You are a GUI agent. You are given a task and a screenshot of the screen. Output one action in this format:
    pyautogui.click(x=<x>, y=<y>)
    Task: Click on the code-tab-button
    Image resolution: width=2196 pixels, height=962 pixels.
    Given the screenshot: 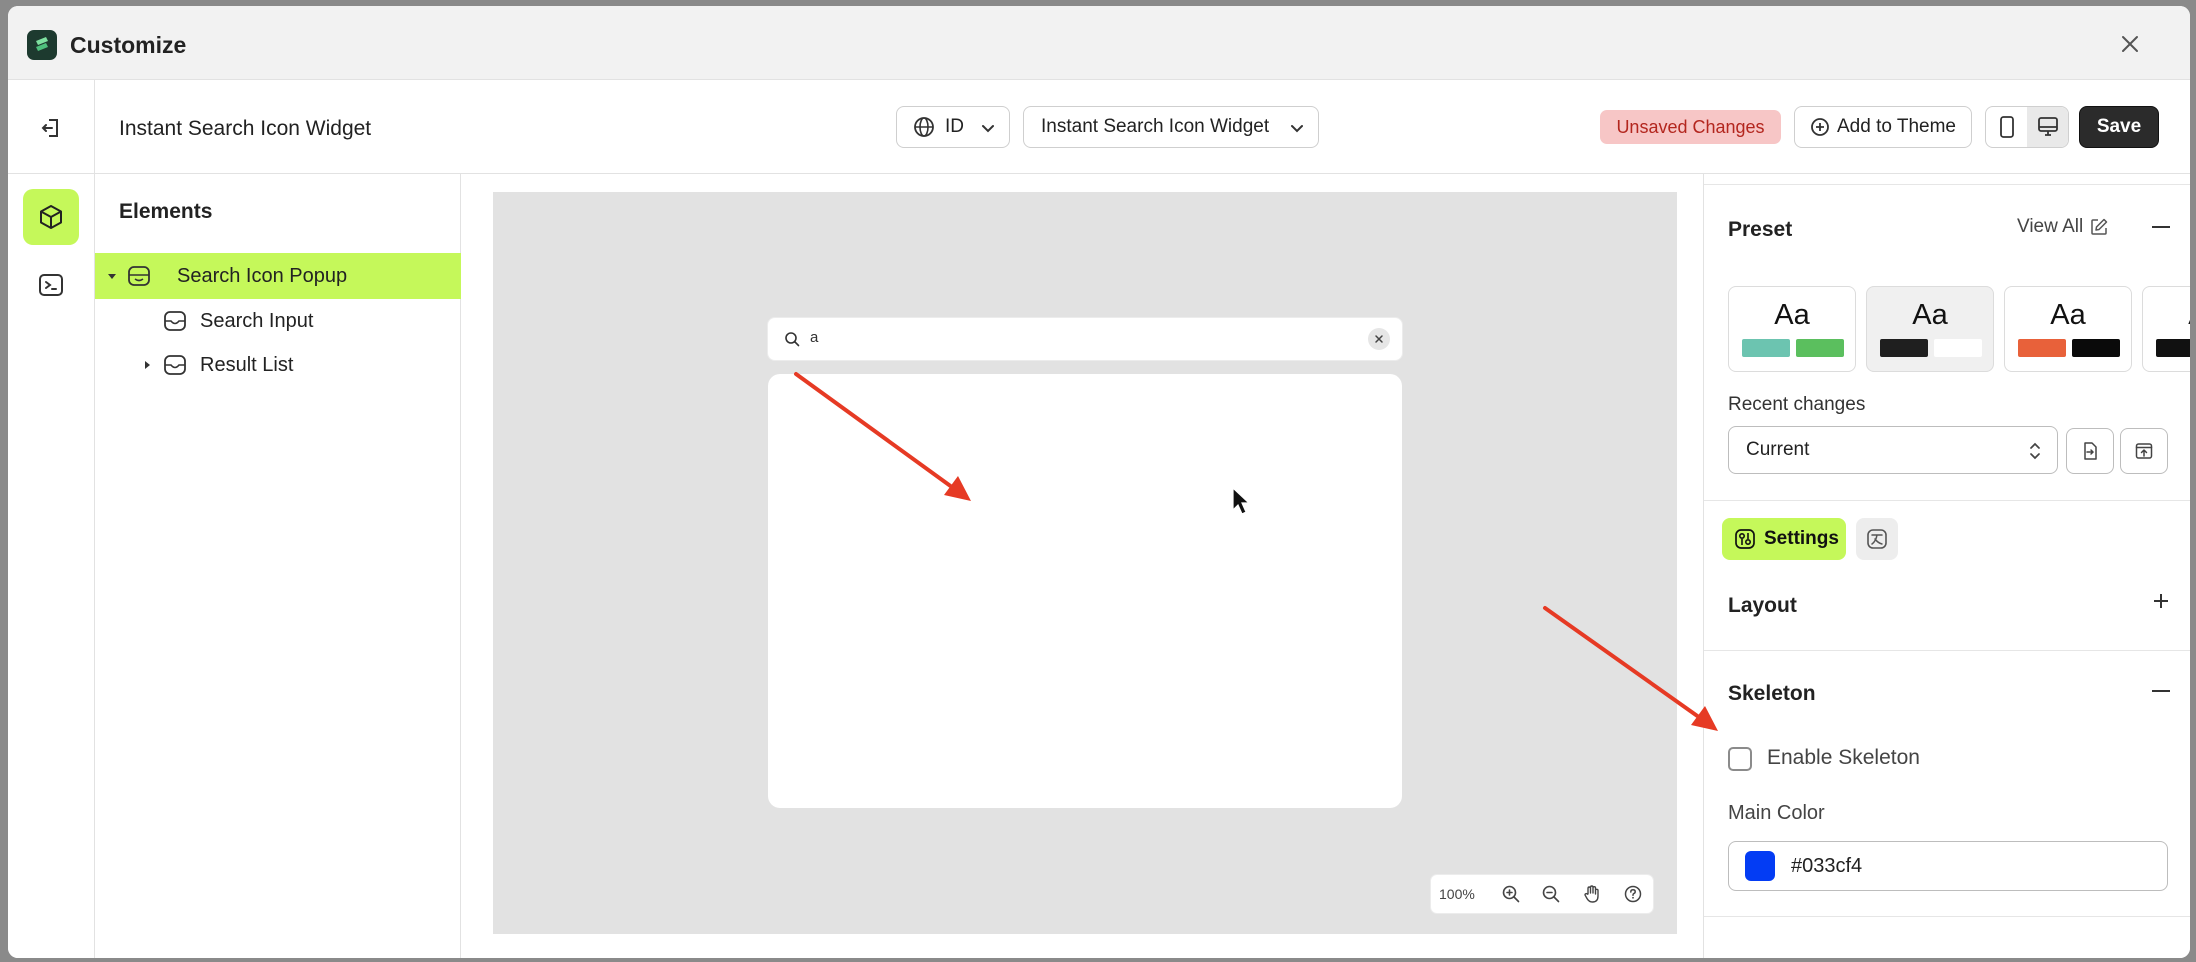 What is the action you would take?
    pyautogui.click(x=51, y=285)
    